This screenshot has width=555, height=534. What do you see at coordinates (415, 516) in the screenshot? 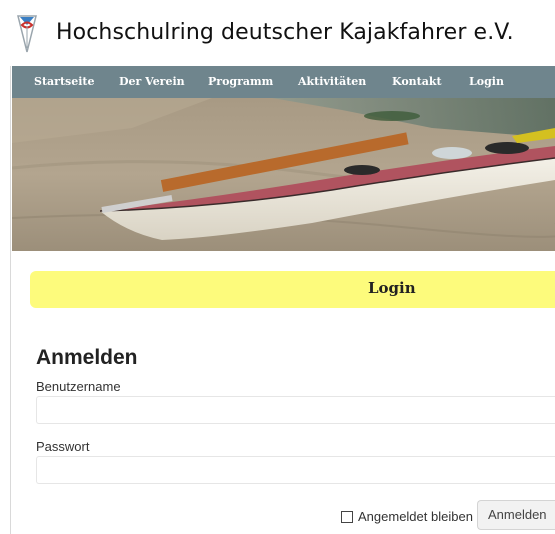
I see `remember-me-label: Angemeldet bleiben` at bounding box center [415, 516].